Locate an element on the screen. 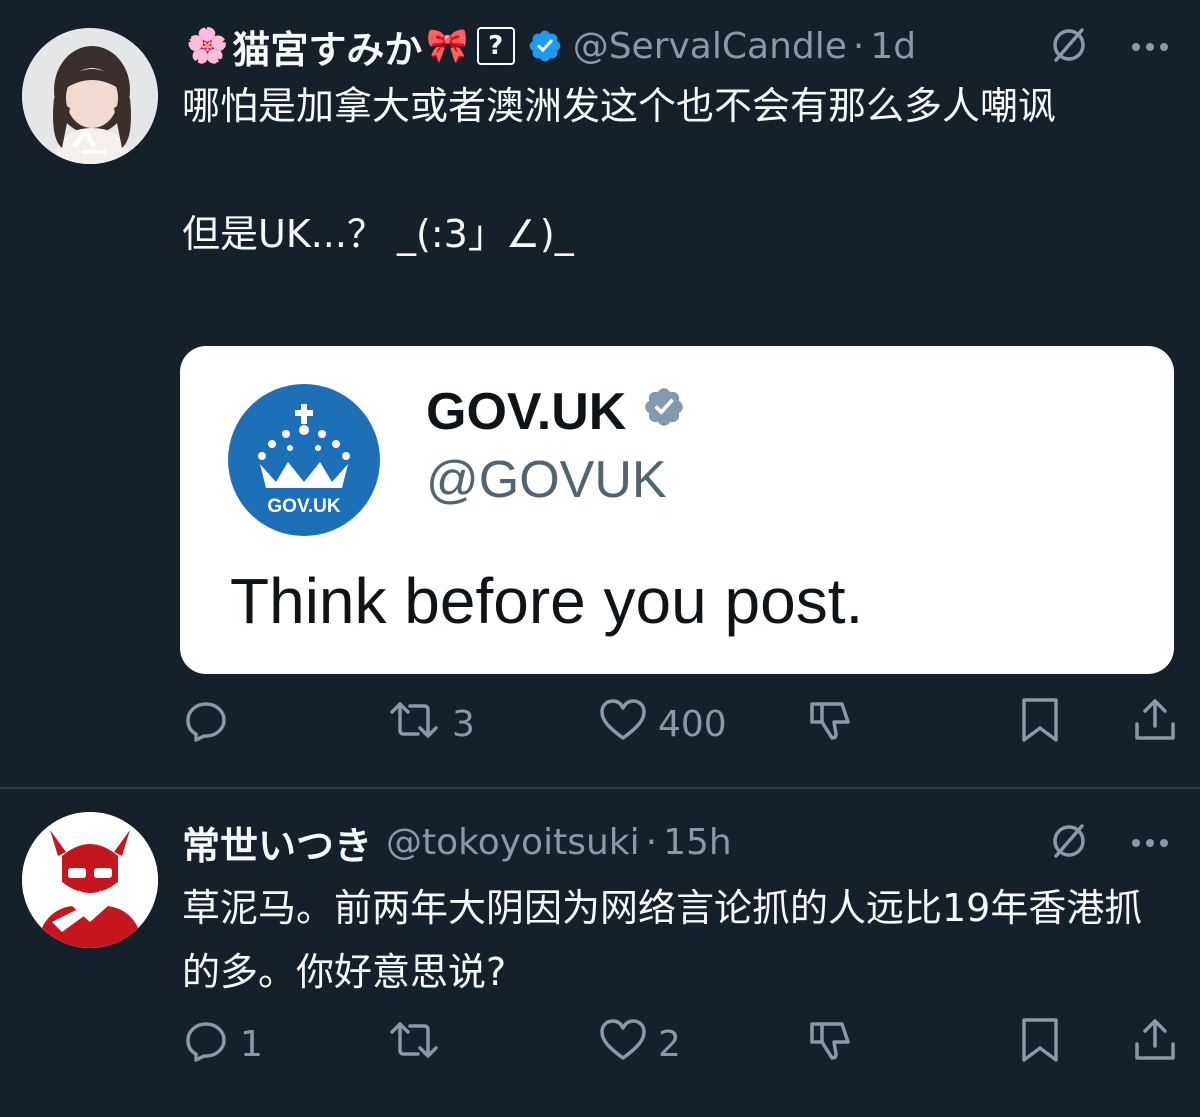 The image size is (1200, 1117). tweet-divider is located at coordinates (600, 788).